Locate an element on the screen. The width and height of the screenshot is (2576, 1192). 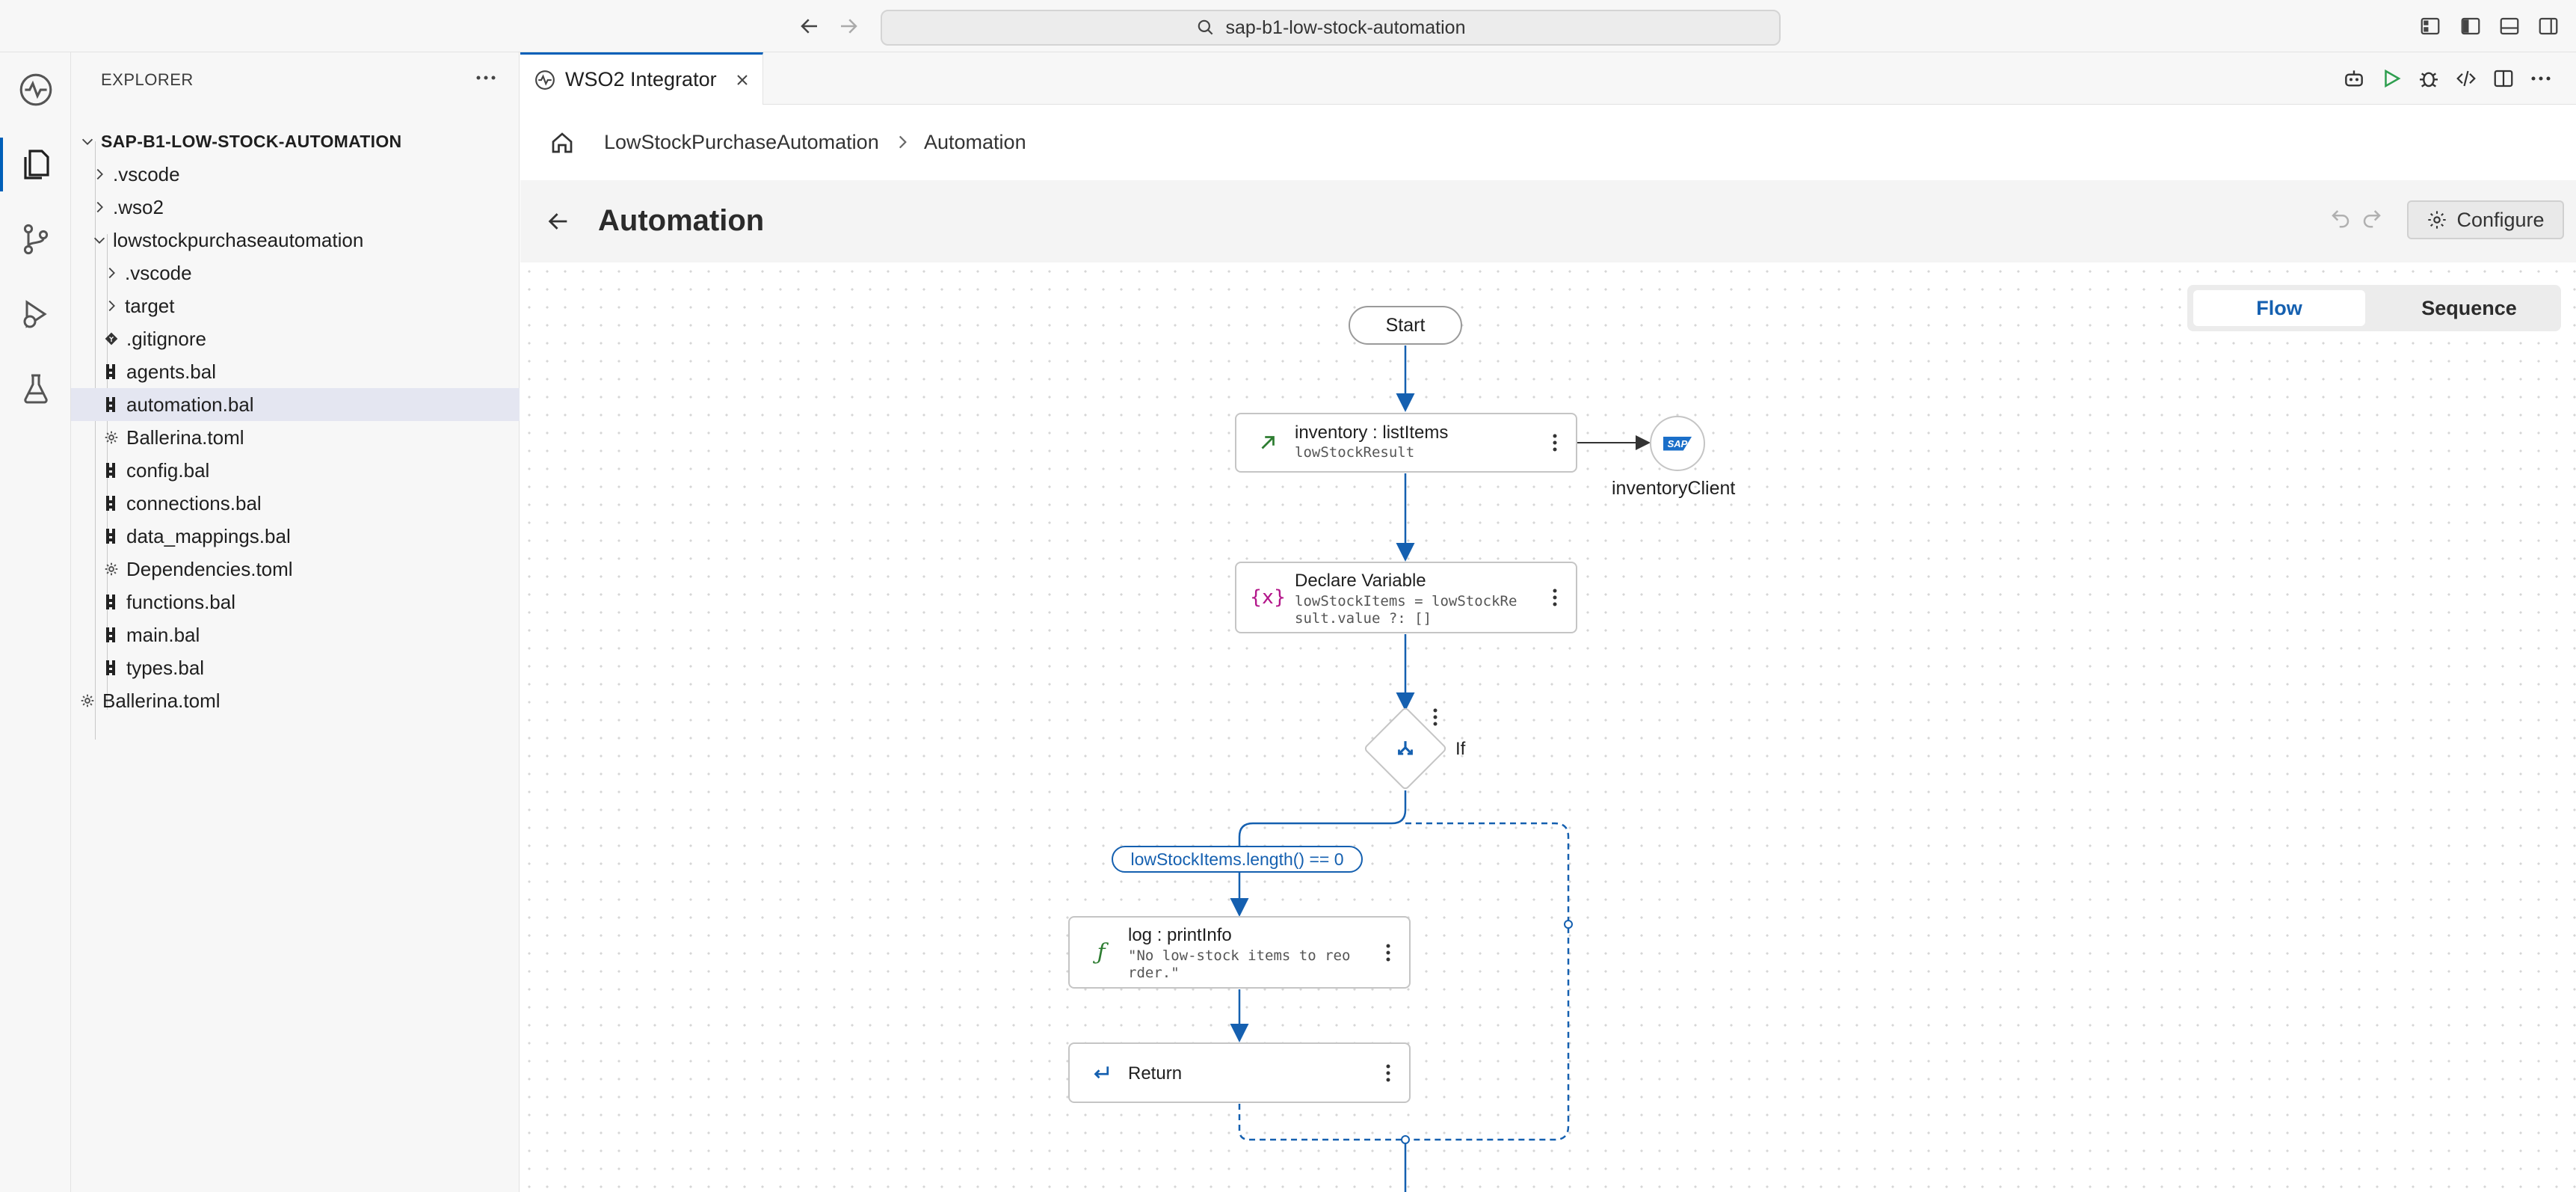
source-control-icon is located at coordinates (35, 239).